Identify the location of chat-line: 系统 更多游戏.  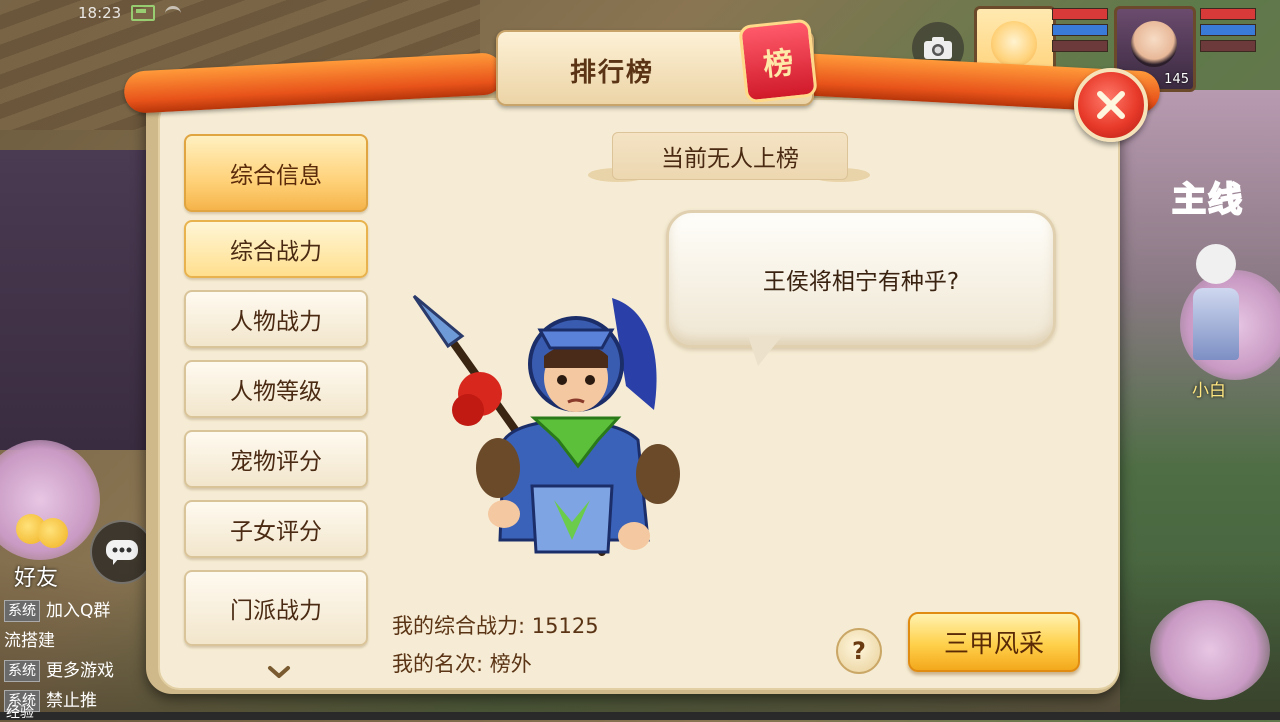
(84, 671).